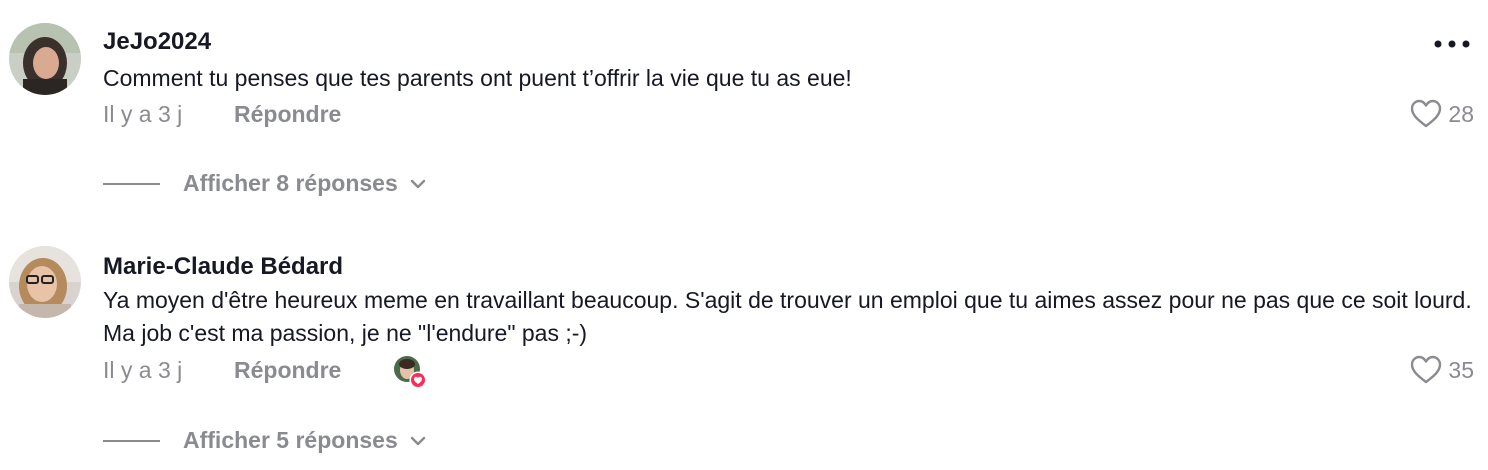  I want to click on username: JeJo2024, so click(157, 42).